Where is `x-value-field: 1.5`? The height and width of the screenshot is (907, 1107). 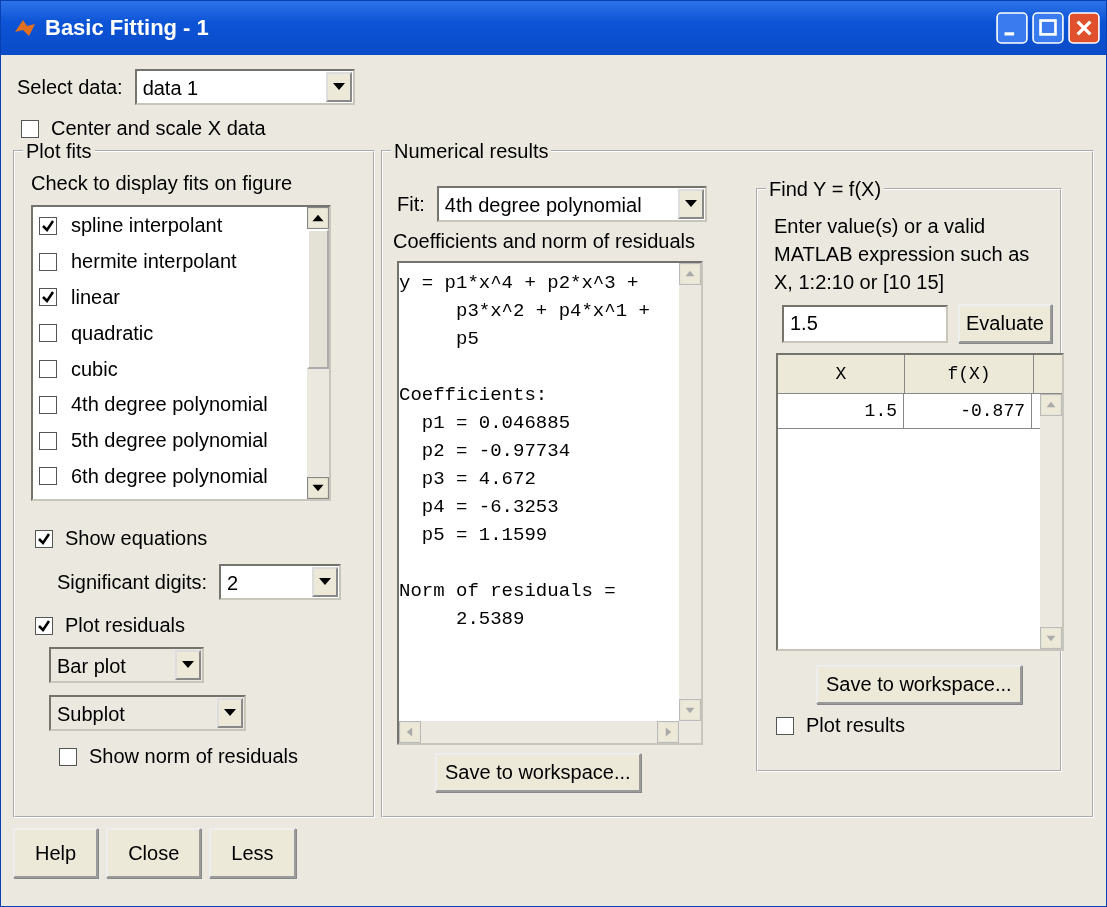
x-value-field: 1.5 is located at coordinates (865, 323).